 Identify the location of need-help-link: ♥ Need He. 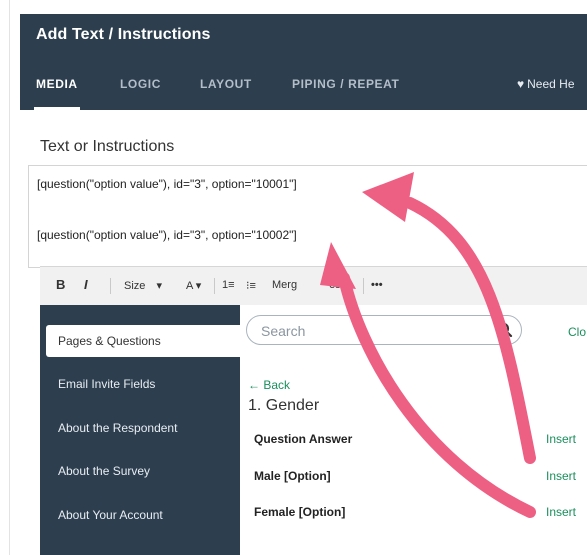
(546, 84).